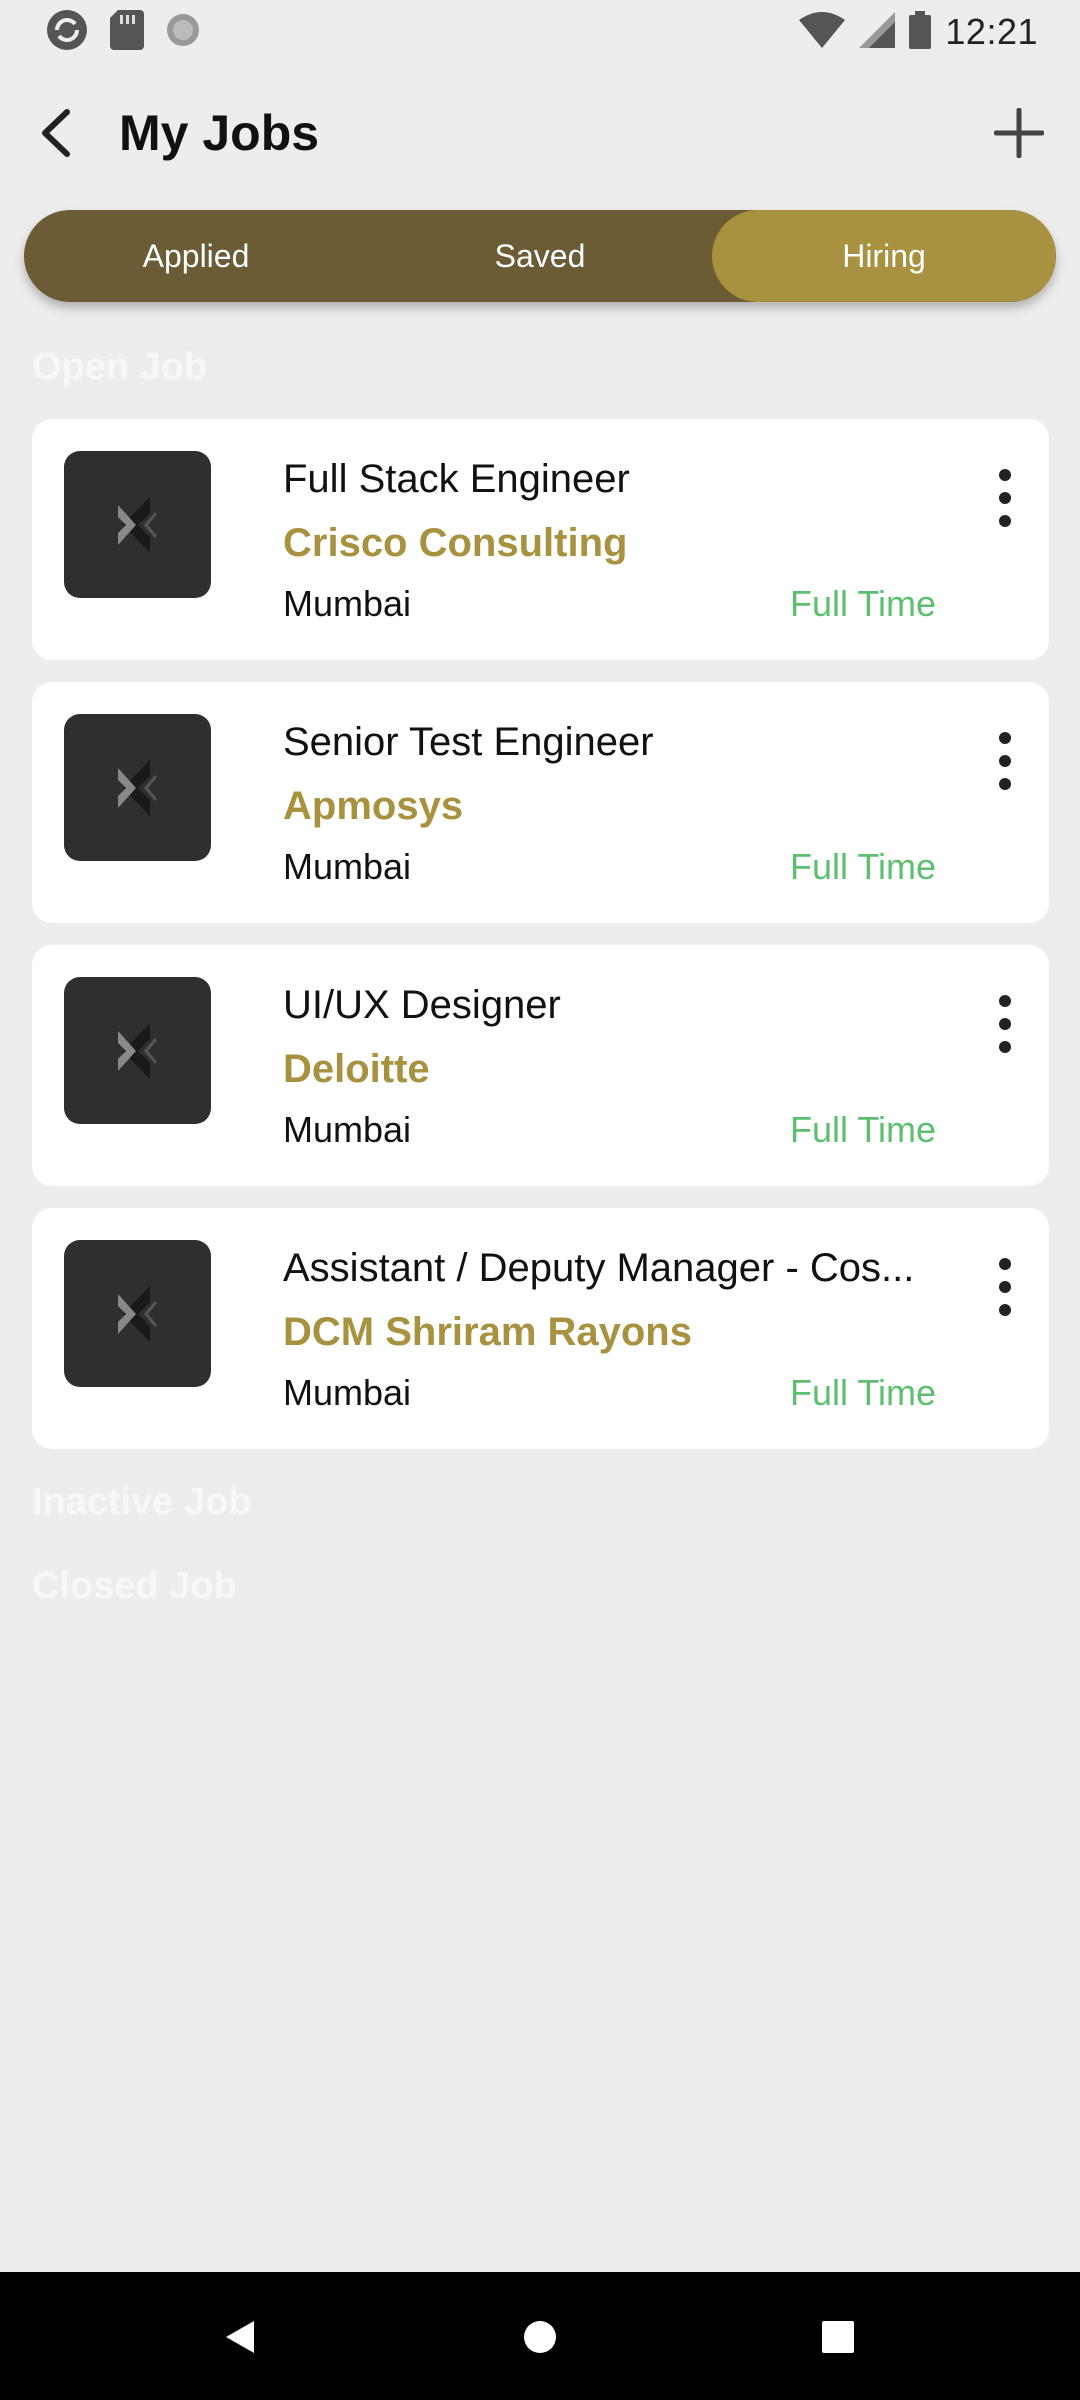  I want to click on nav-recents-button, so click(838, 2337).